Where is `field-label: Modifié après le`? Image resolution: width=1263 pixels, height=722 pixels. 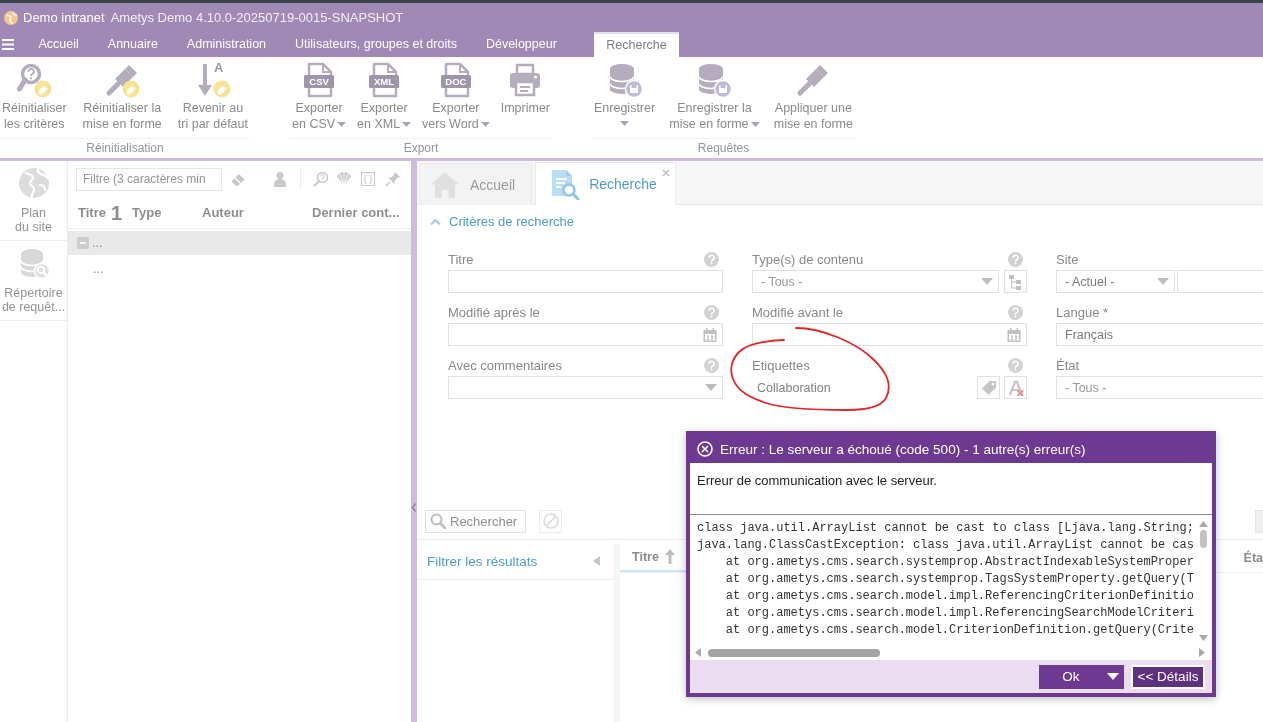 field-label: Modifié après le is located at coordinates (494, 312).